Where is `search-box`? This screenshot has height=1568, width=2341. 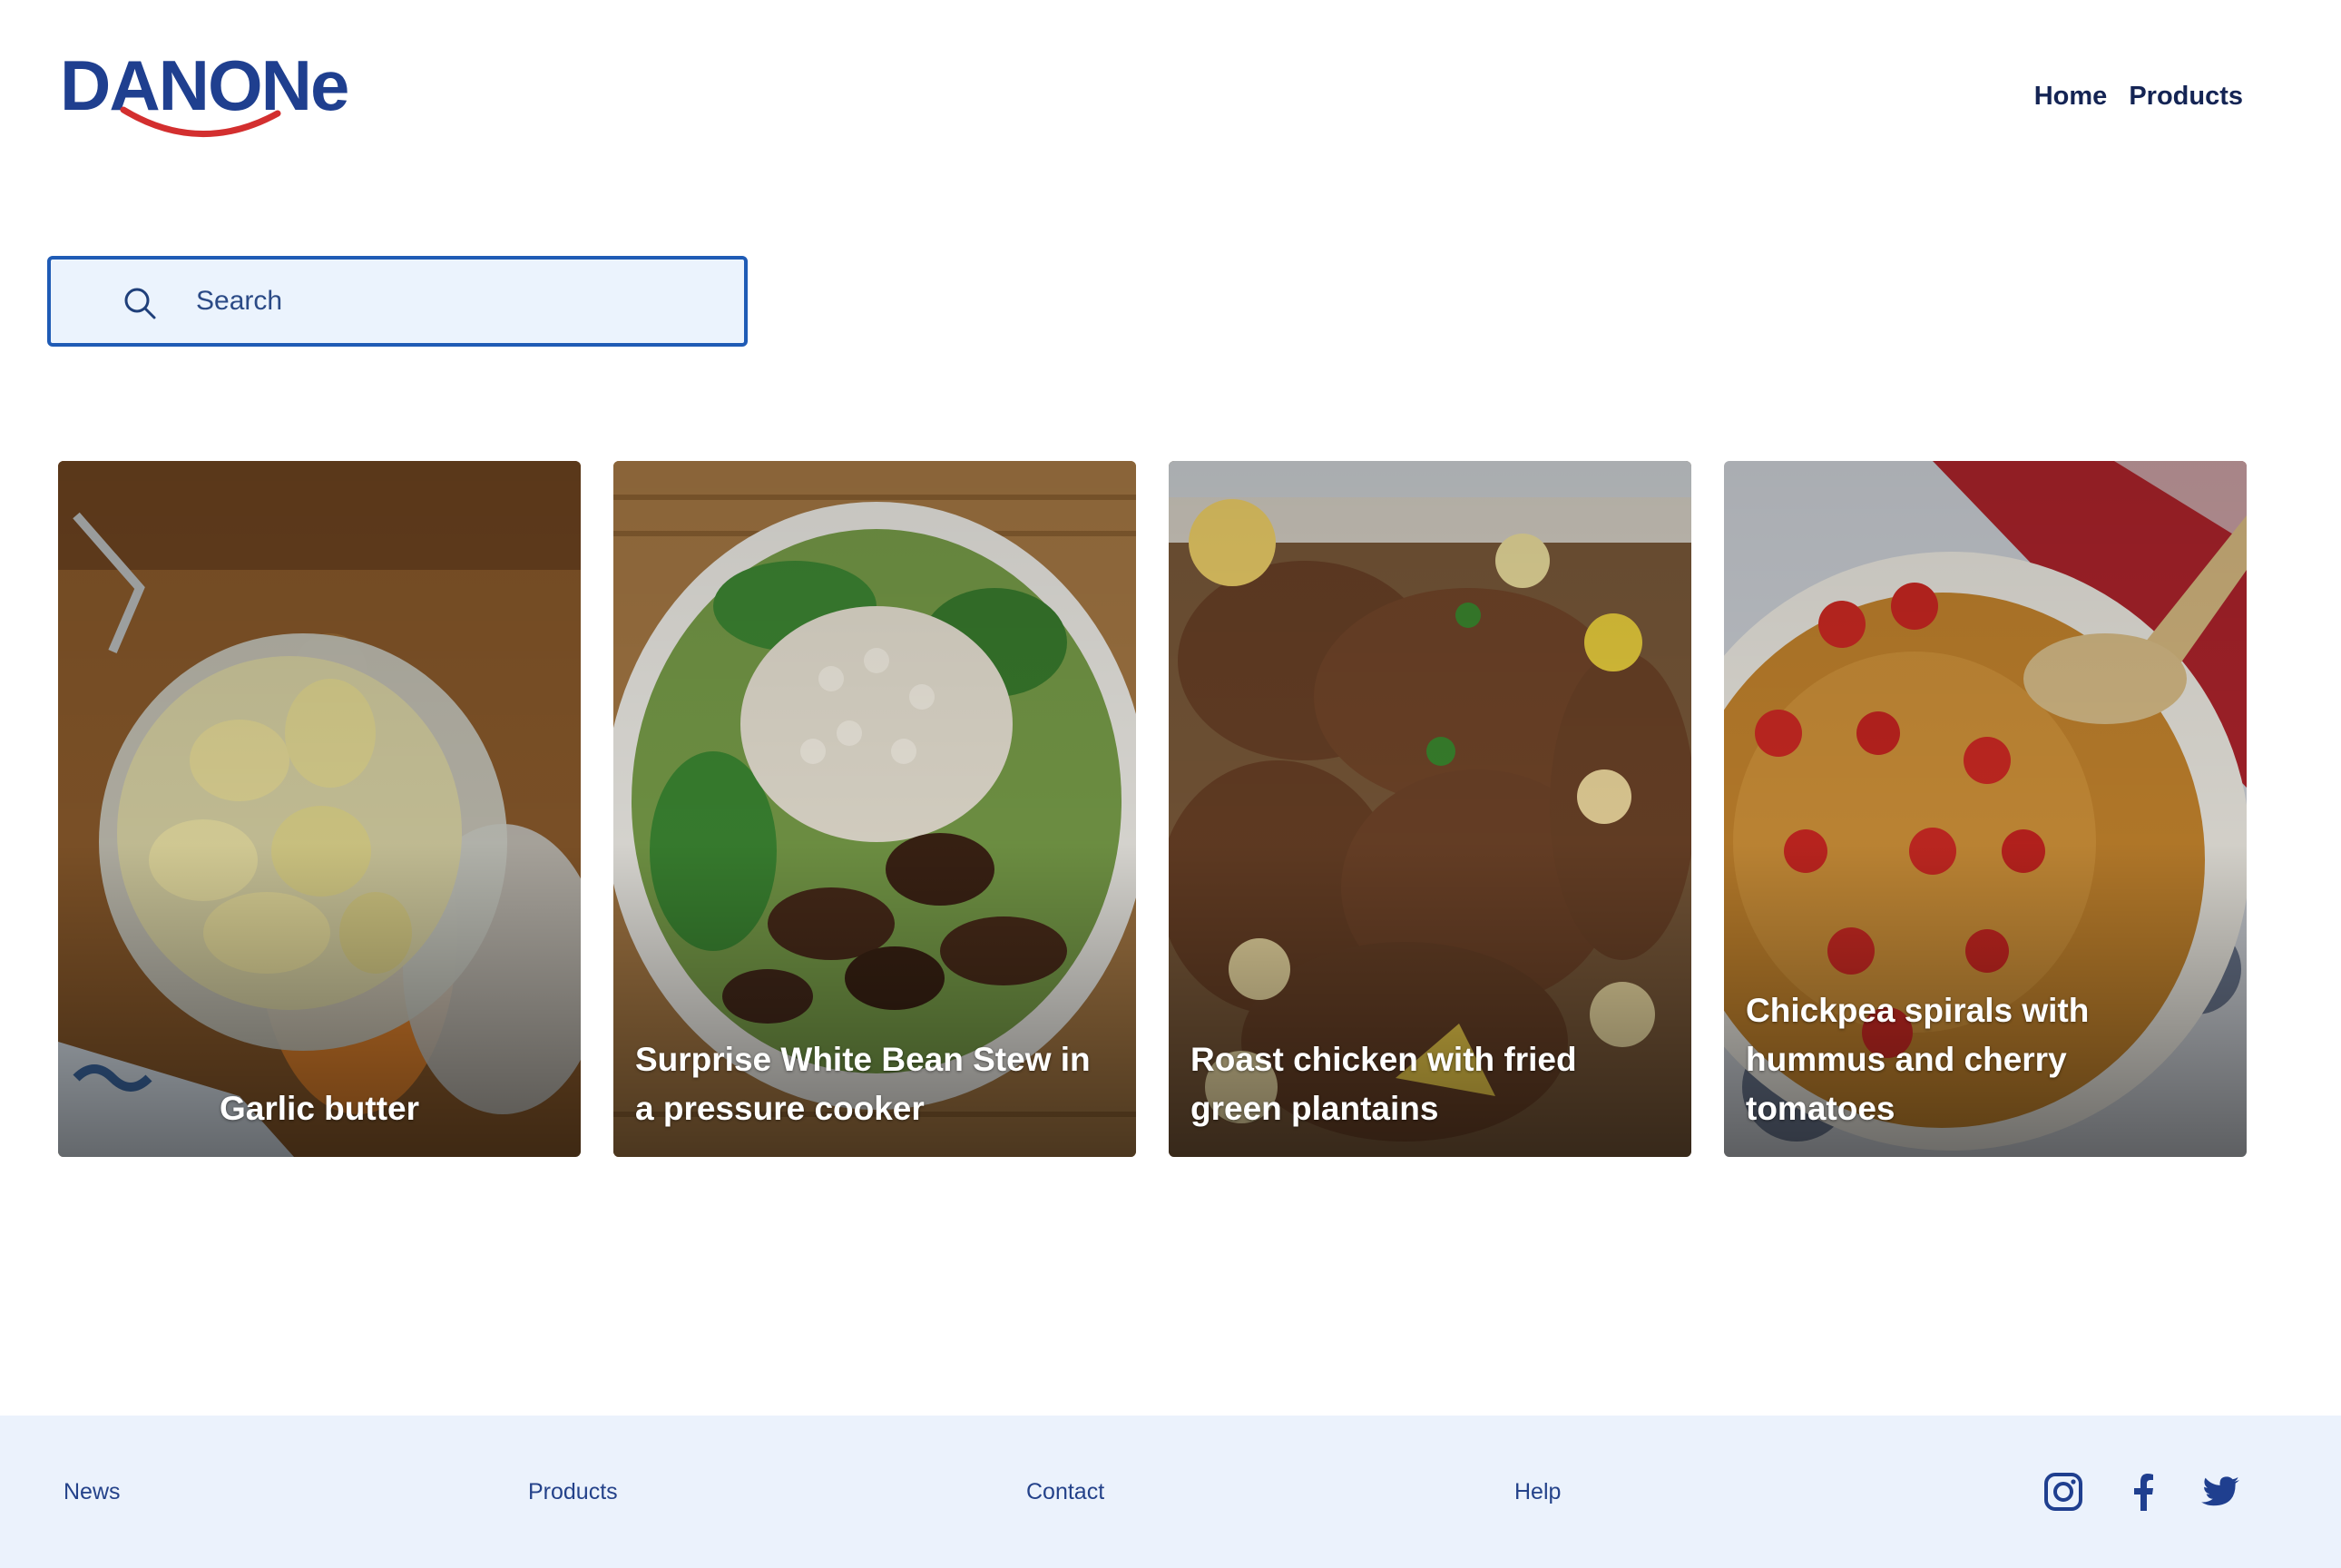 search-box is located at coordinates (397, 301).